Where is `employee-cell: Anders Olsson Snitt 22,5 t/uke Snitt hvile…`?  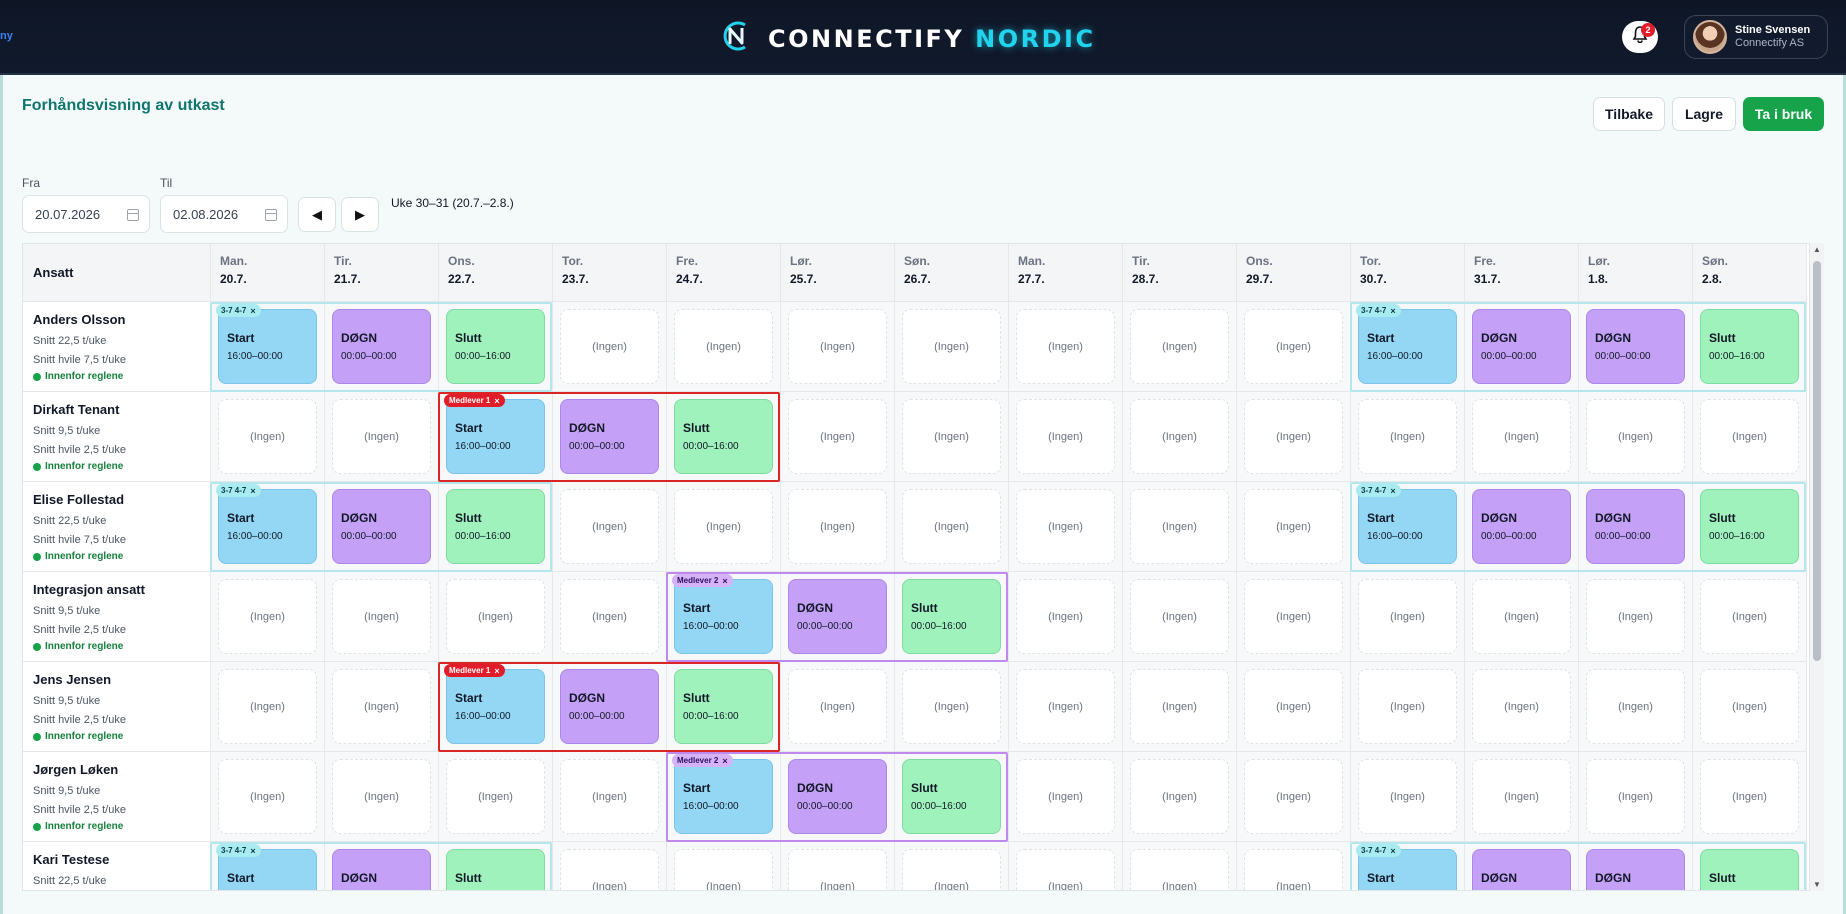
employee-cell: Anders Olsson Snitt 22,5 t/uke Snitt hvile… is located at coordinates (117, 347).